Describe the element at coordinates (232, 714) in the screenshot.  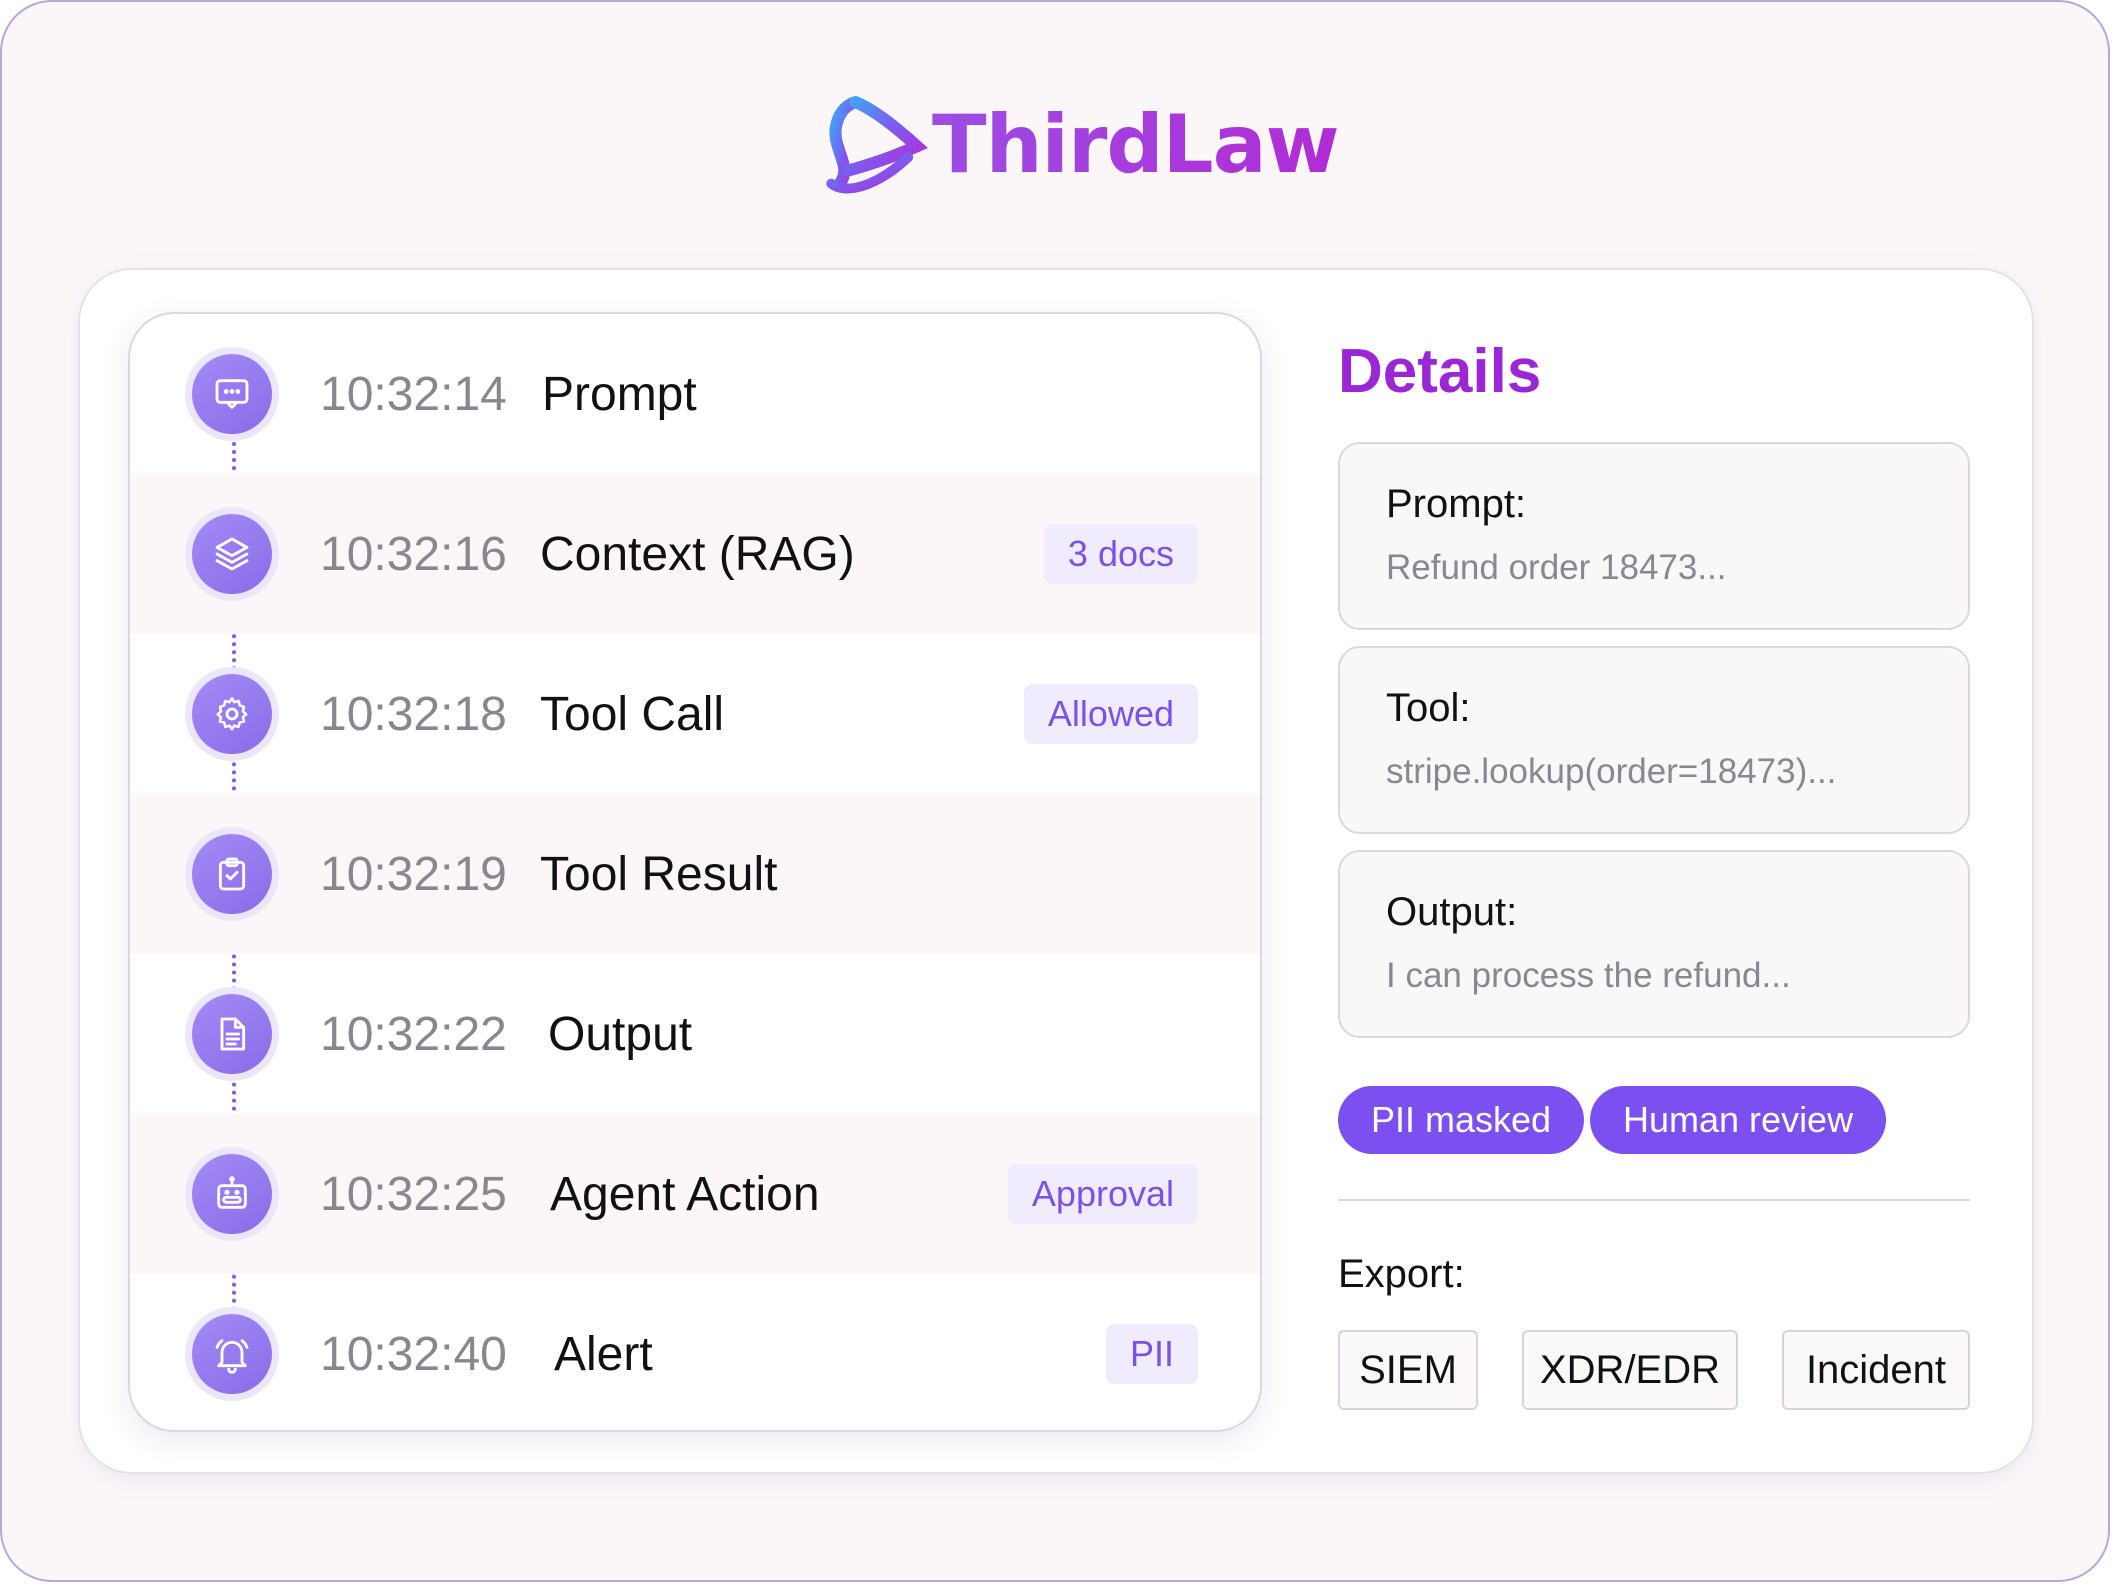
I see `gear-icon` at that location.